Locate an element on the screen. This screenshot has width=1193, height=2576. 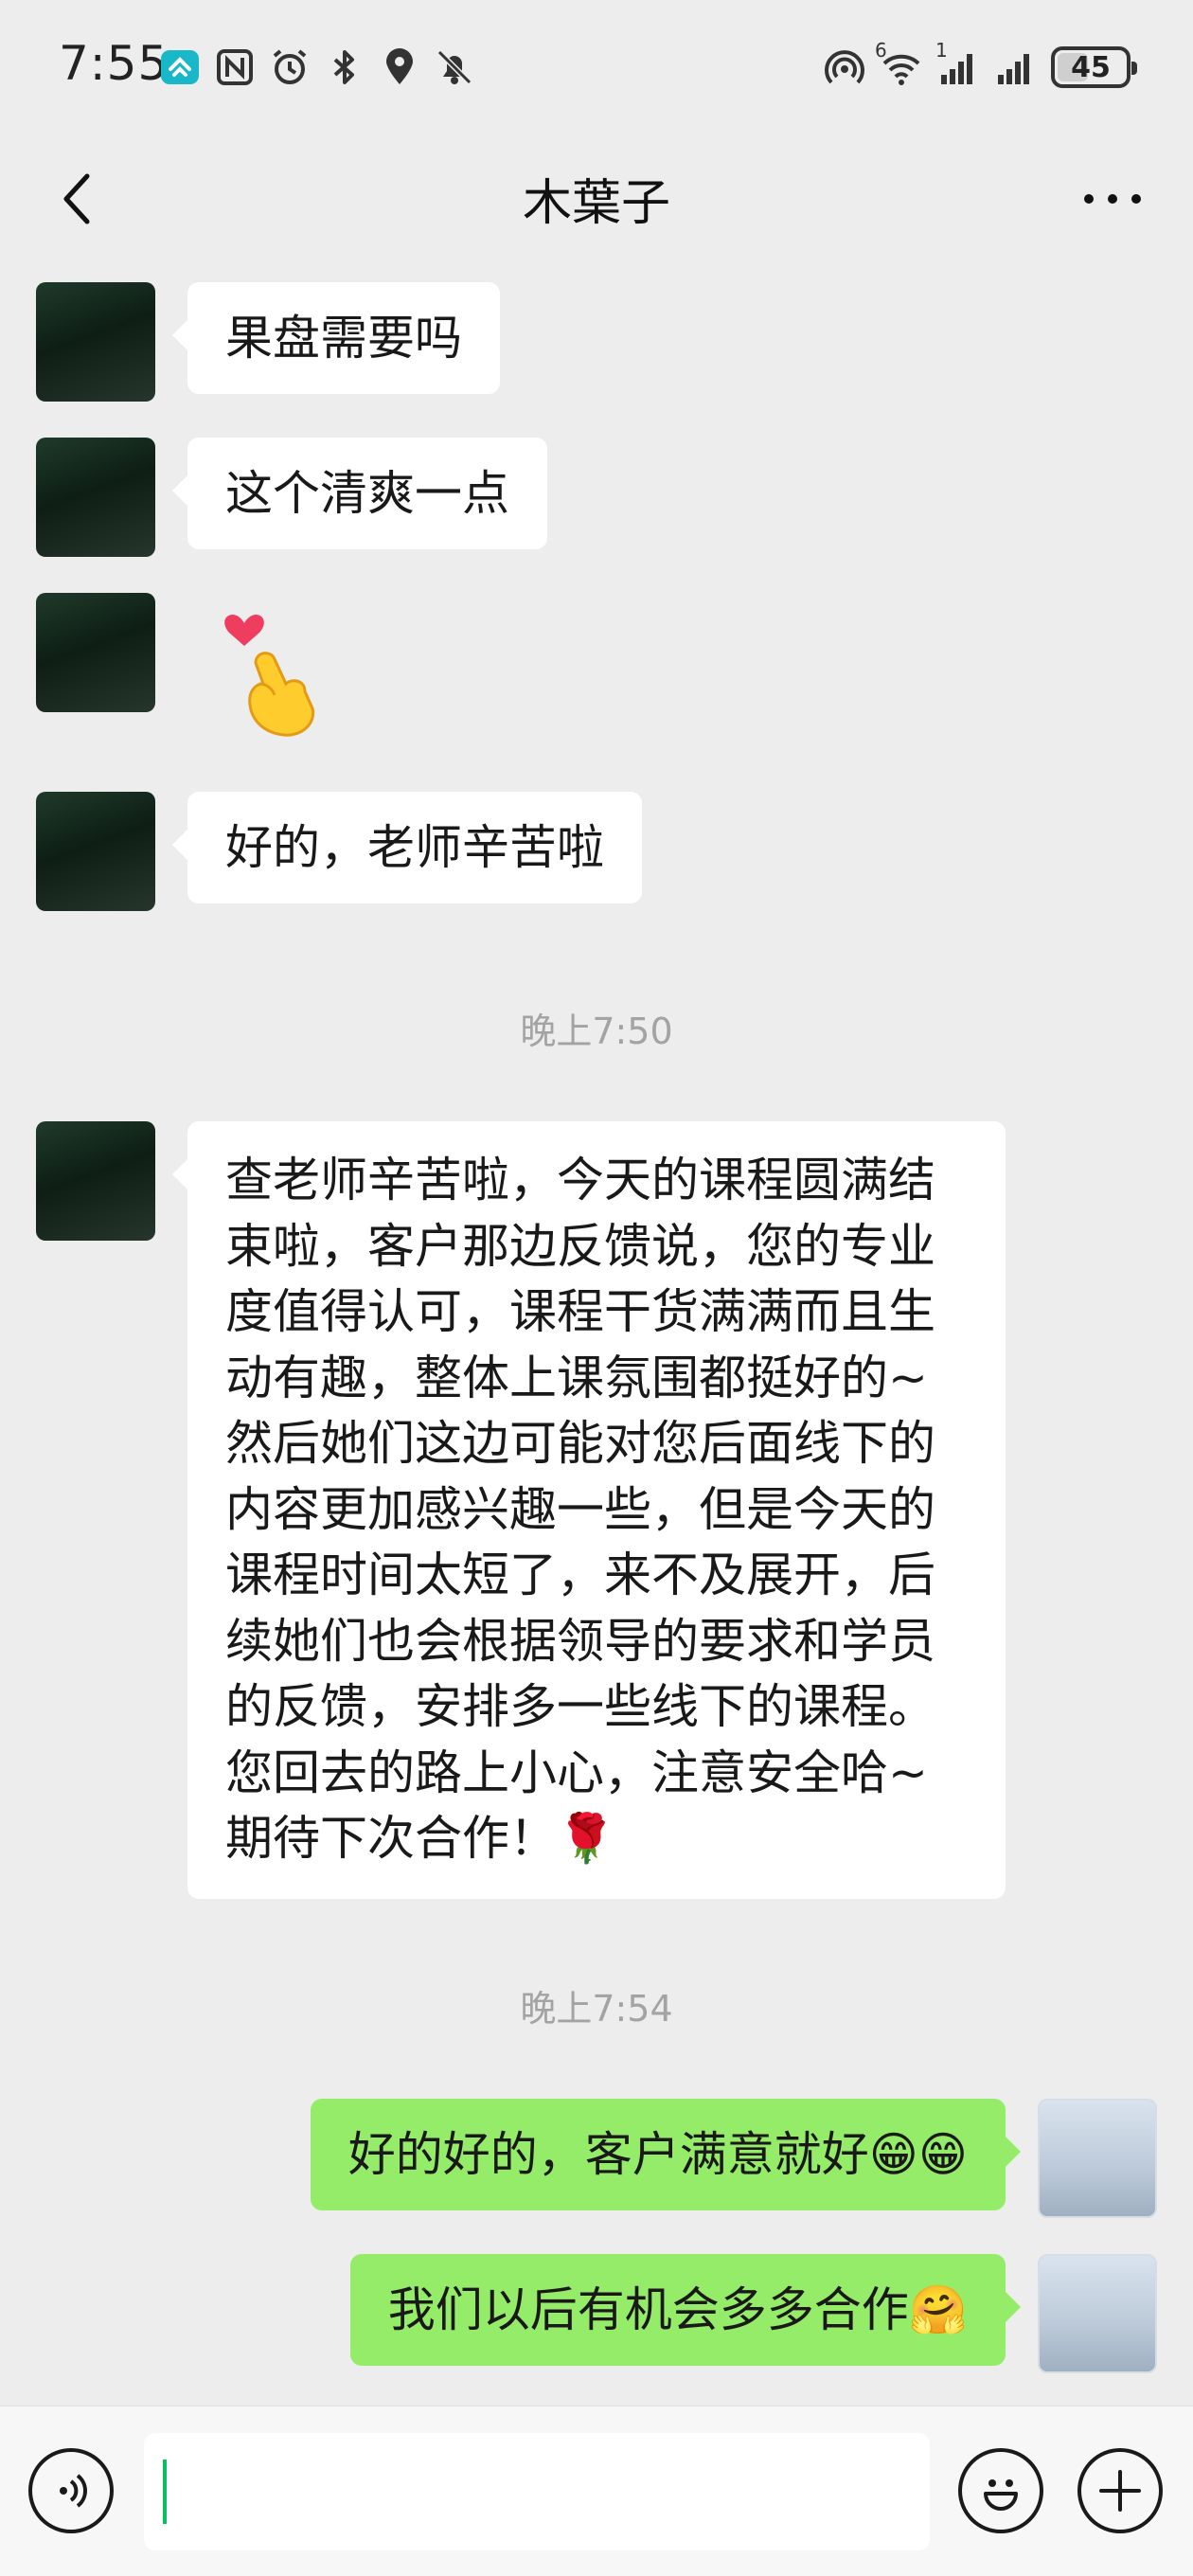
plus-icon is located at coordinates (1120, 2491).